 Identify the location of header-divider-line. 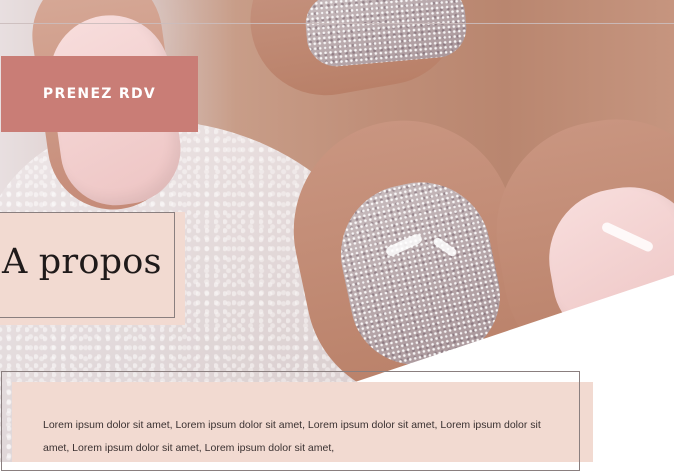
(337, 23).